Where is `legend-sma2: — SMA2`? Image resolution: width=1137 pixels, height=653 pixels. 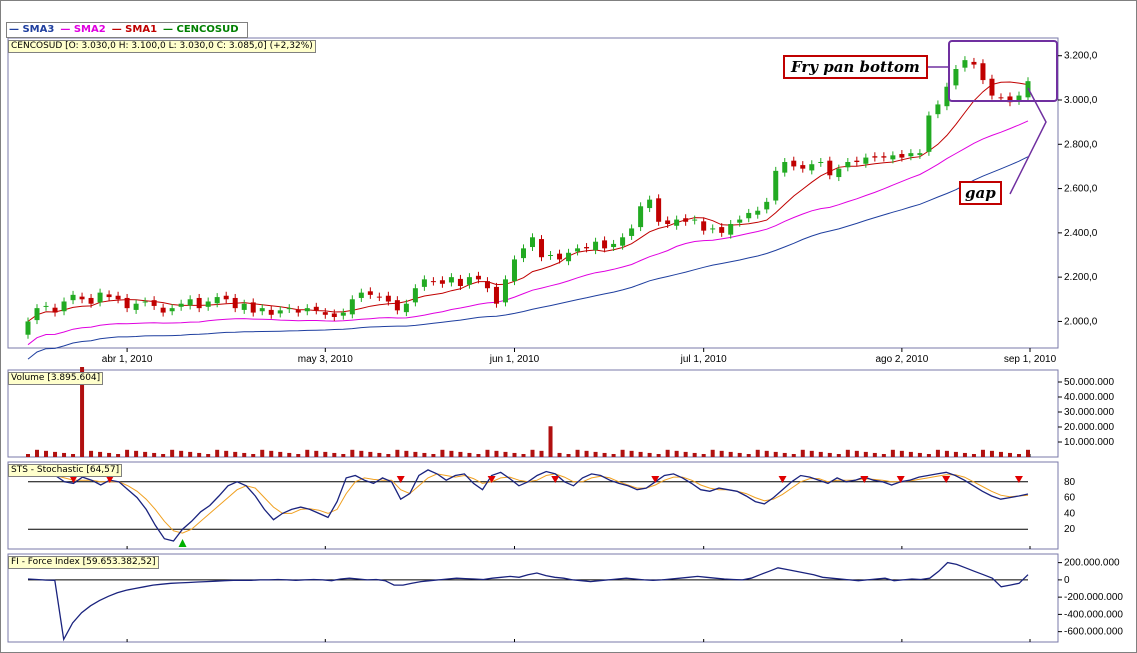
legend-sma2: — SMA2 is located at coordinates (82, 30).